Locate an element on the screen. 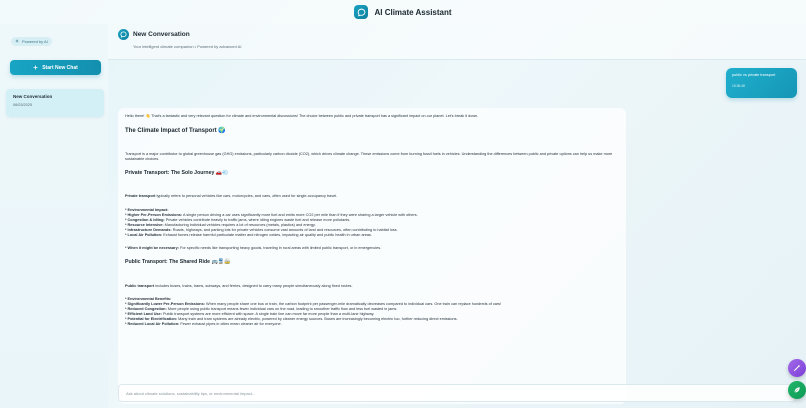 The image size is (806, 408). leaf-icon is located at coordinates (797, 390).